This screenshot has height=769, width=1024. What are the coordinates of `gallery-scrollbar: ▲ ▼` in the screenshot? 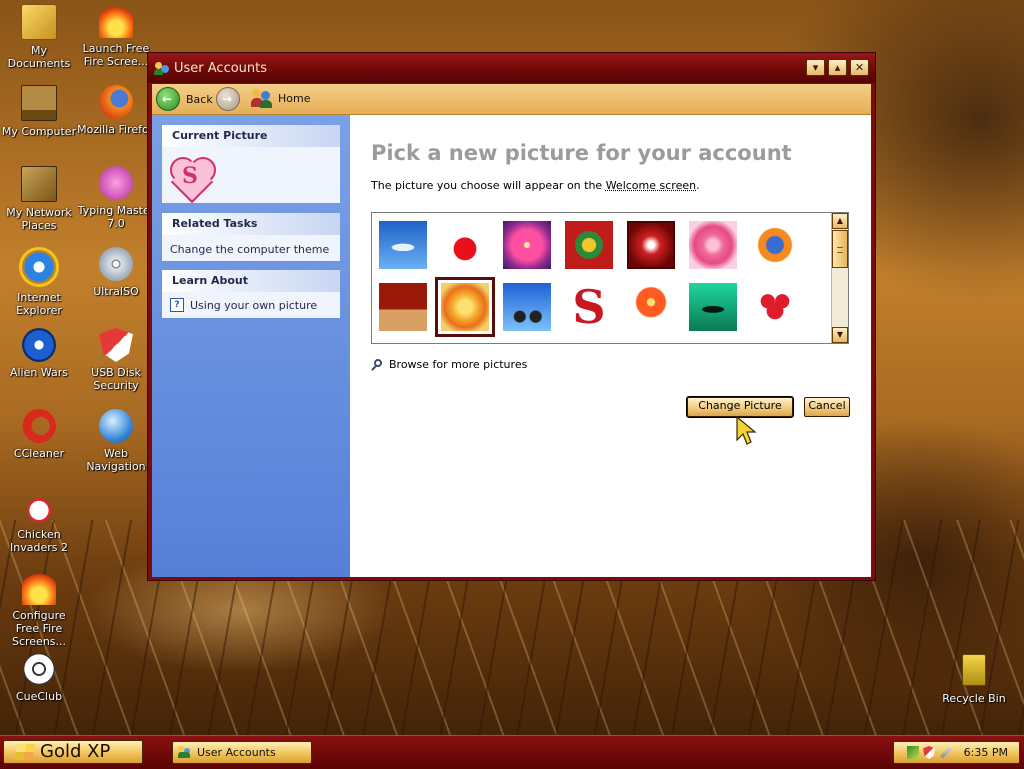 It's located at (839, 278).